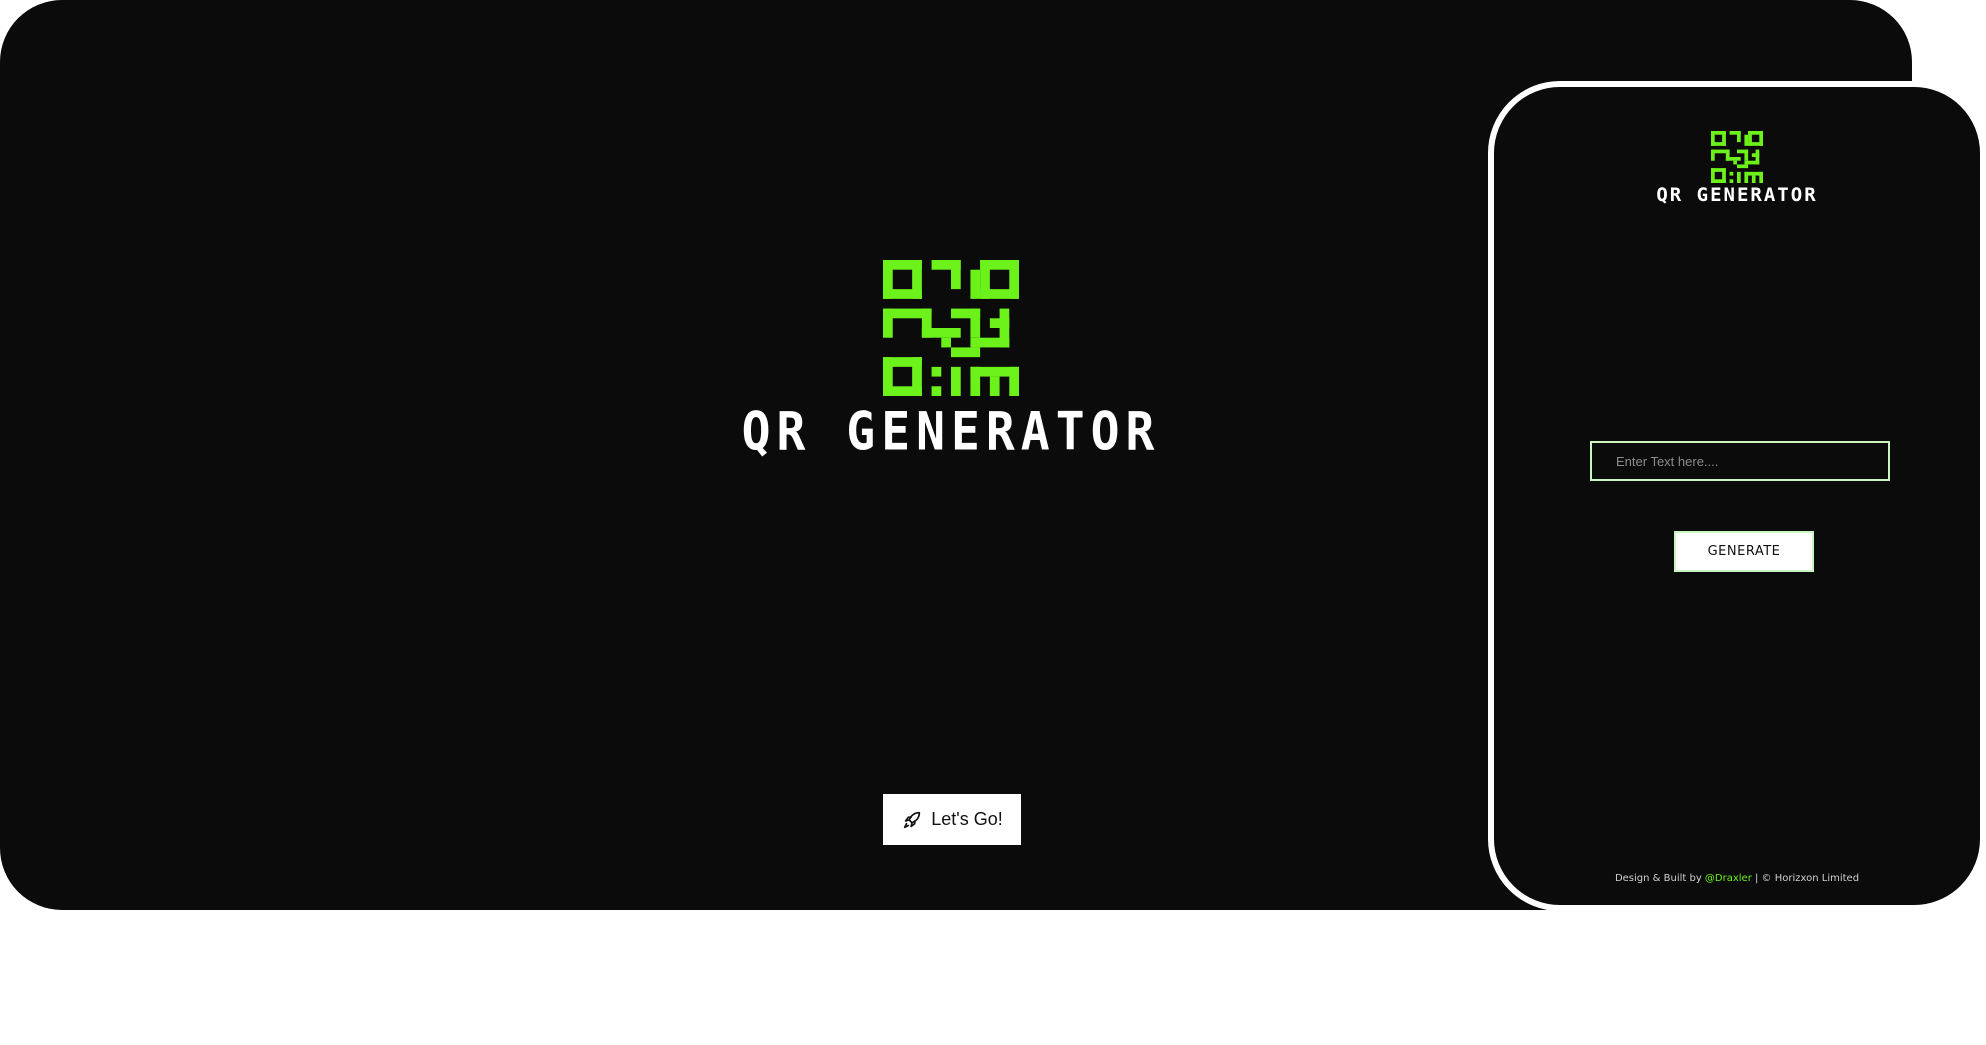 The image size is (1986, 1045). I want to click on mobile-header: QR GENERATOR, so click(1737, 168).